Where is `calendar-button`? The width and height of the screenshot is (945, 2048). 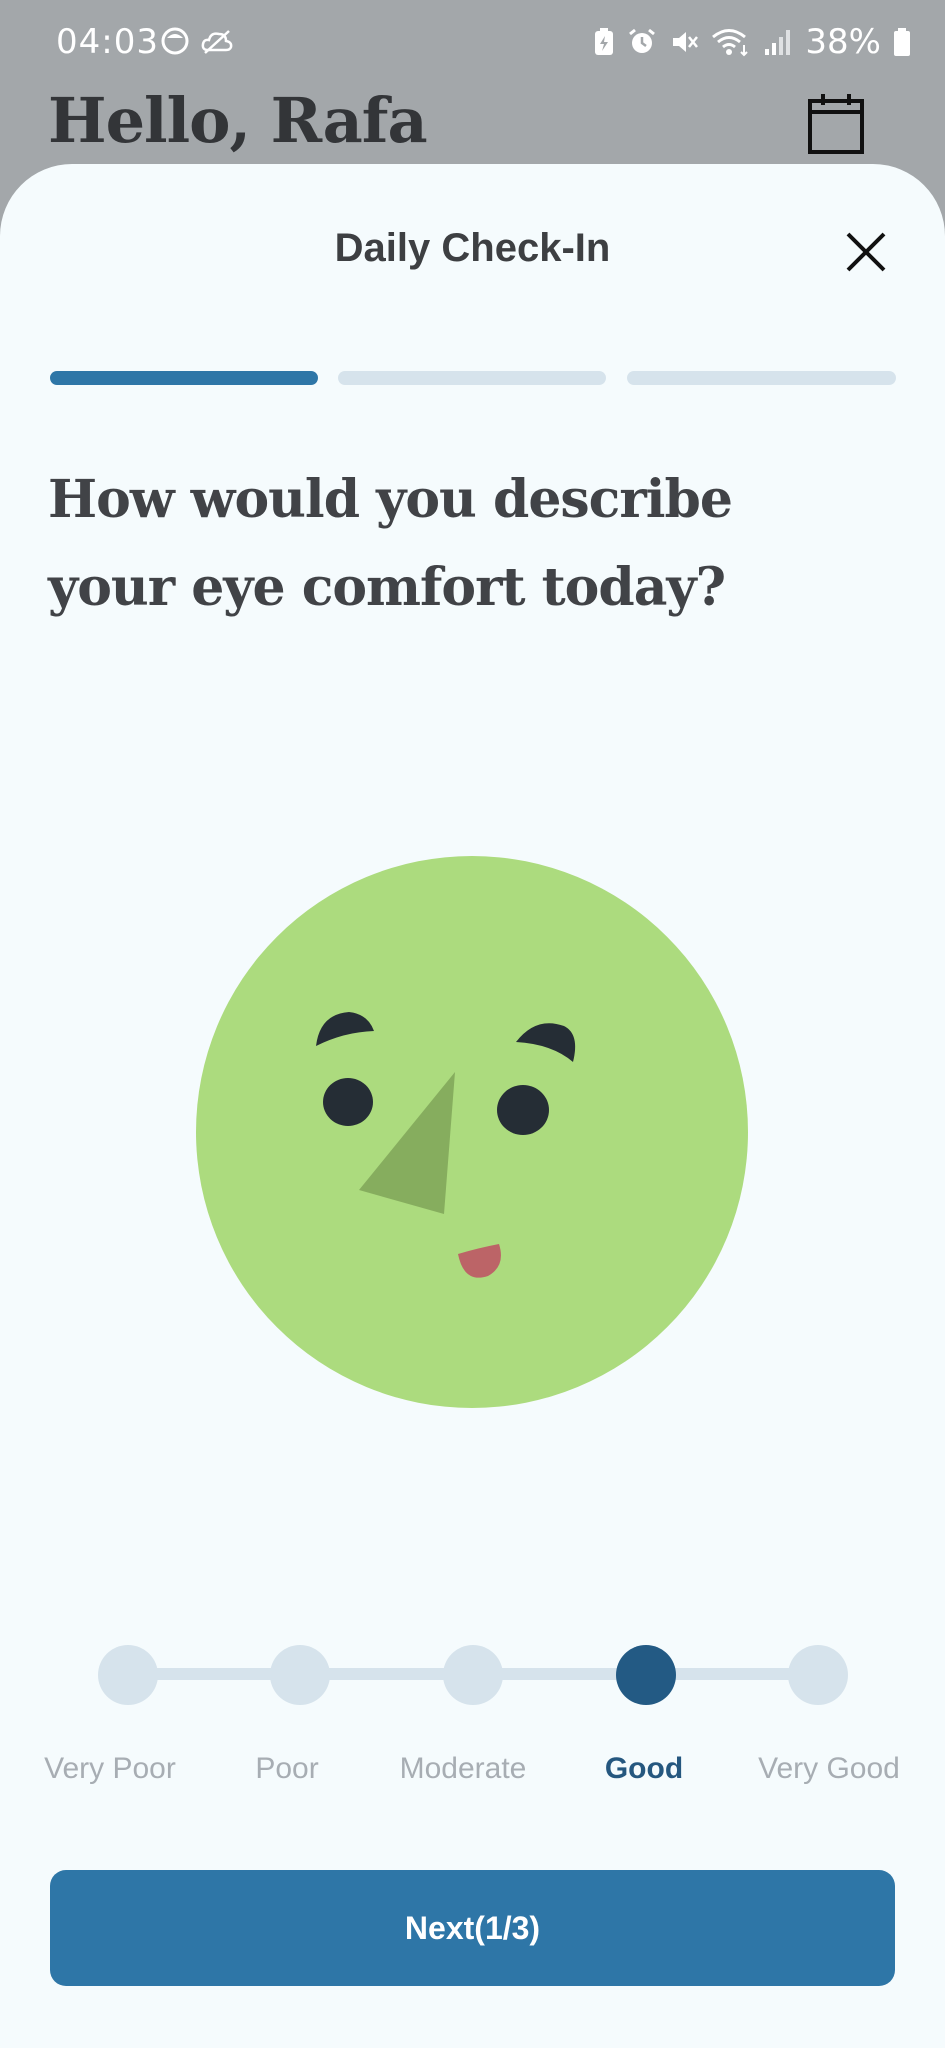 calendar-button is located at coordinates (836, 124).